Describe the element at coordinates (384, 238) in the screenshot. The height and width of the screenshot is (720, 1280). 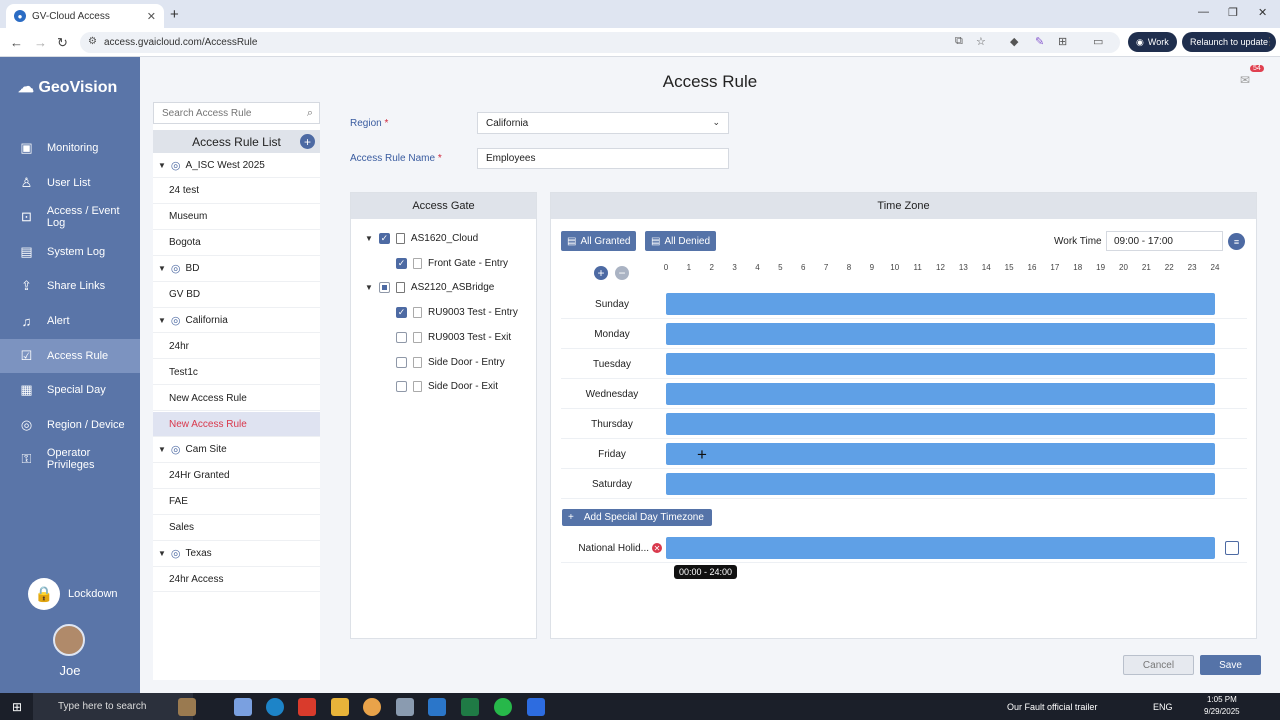
I see `device-checkbox: ✓` at that location.